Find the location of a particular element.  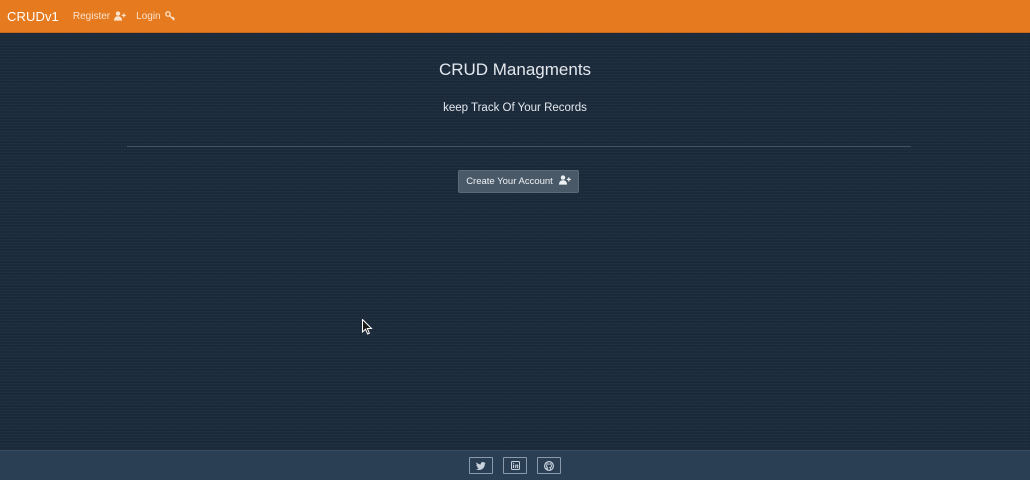

twitter-button is located at coordinates (481, 465).